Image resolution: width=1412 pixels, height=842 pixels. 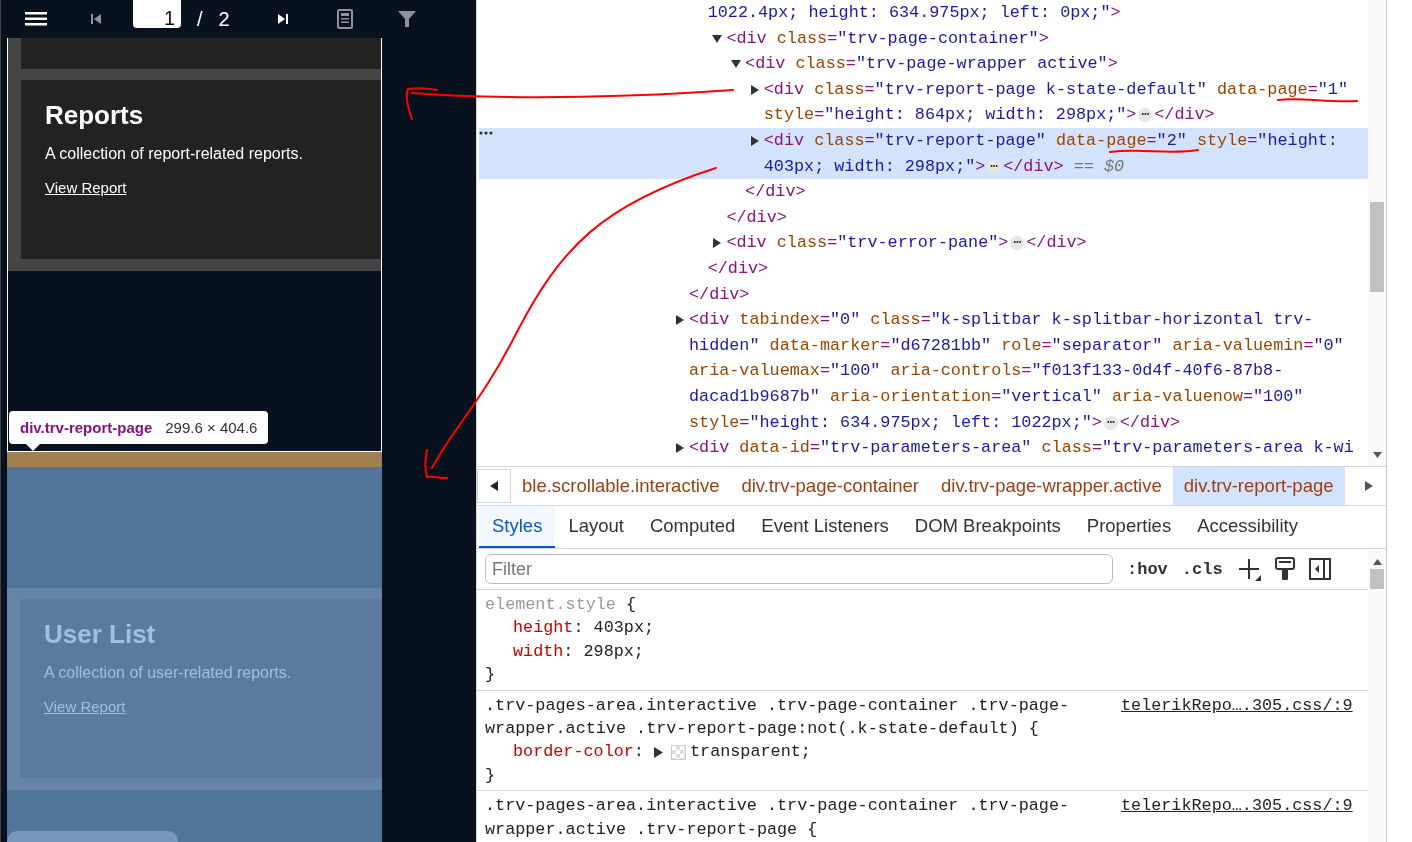 I want to click on expand-caret-icon, so click(x=658, y=752).